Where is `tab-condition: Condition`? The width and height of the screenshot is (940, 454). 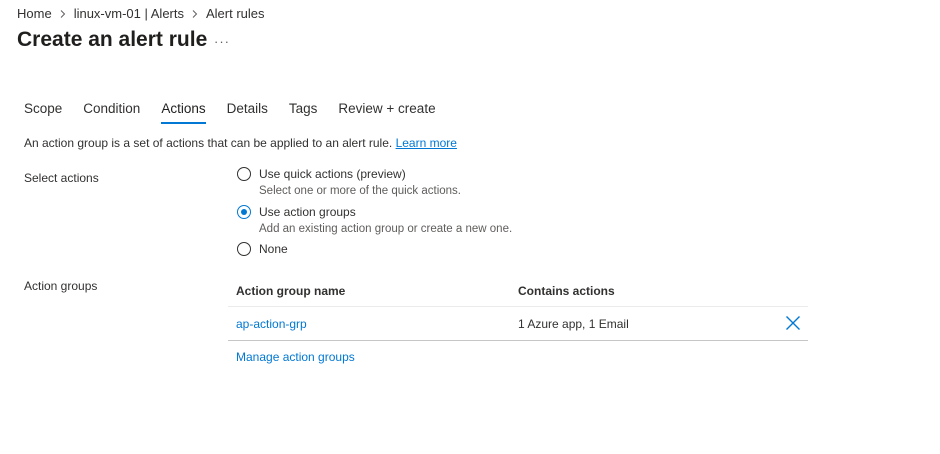
tab-condition: Condition is located at coordinates (111, 113).